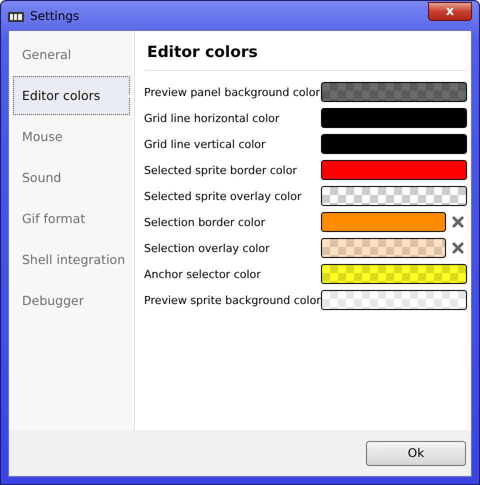 This screenshot has height=485, width=480. Describe the element at coordinates (71, 259) in the screenshot. I see `sidebar-item: Shell integration` at that location.